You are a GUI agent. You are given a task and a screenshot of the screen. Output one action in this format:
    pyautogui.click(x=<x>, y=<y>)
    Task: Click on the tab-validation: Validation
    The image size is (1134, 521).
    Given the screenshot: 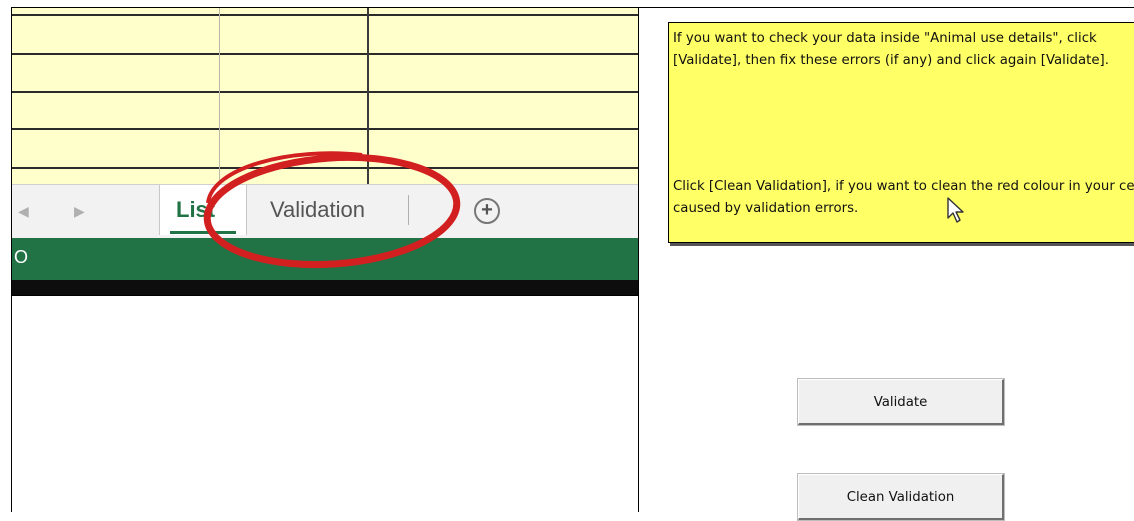 What is the action you would take?
    pyautogui.click(x=314, y=210)
    